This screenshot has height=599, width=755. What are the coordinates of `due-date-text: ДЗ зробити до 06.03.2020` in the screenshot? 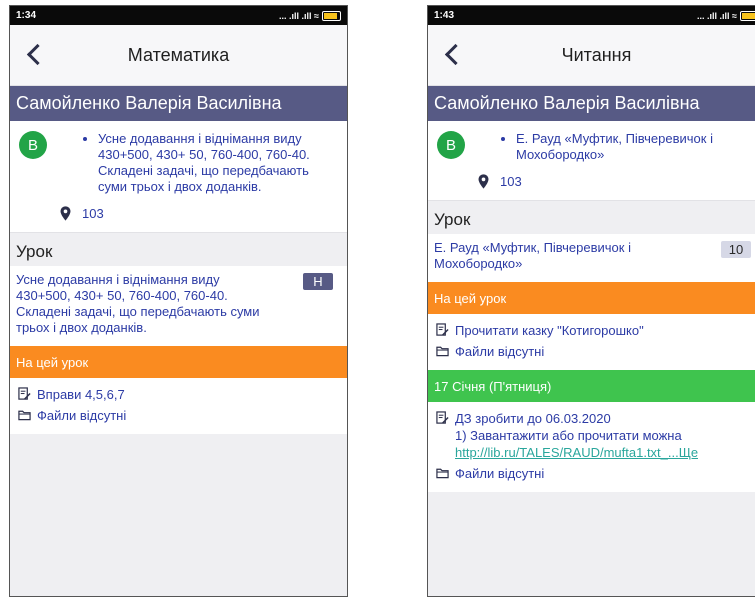 It's located at (533, 418).